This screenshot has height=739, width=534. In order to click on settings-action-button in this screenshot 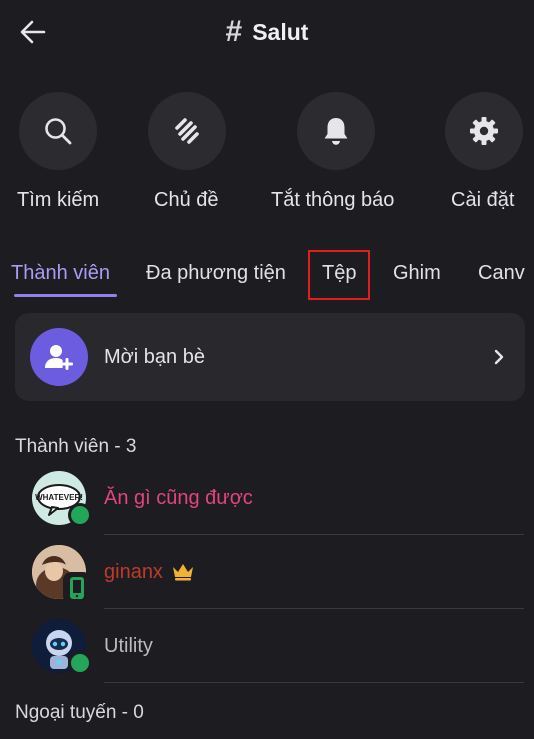, I will do `click(484, 131)`.